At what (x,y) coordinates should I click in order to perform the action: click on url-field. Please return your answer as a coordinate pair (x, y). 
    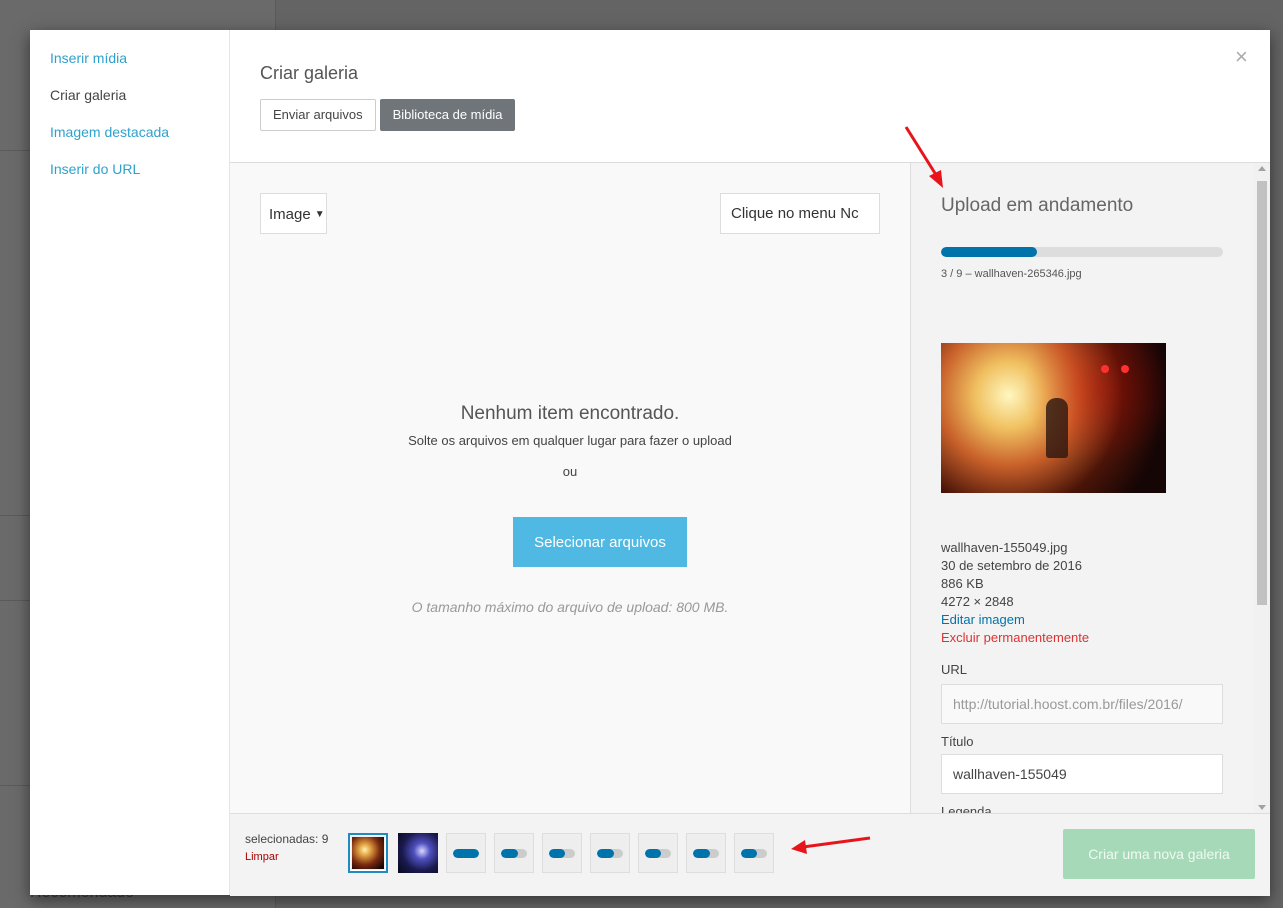
    Looking at the image, I should click on (1082, 704).